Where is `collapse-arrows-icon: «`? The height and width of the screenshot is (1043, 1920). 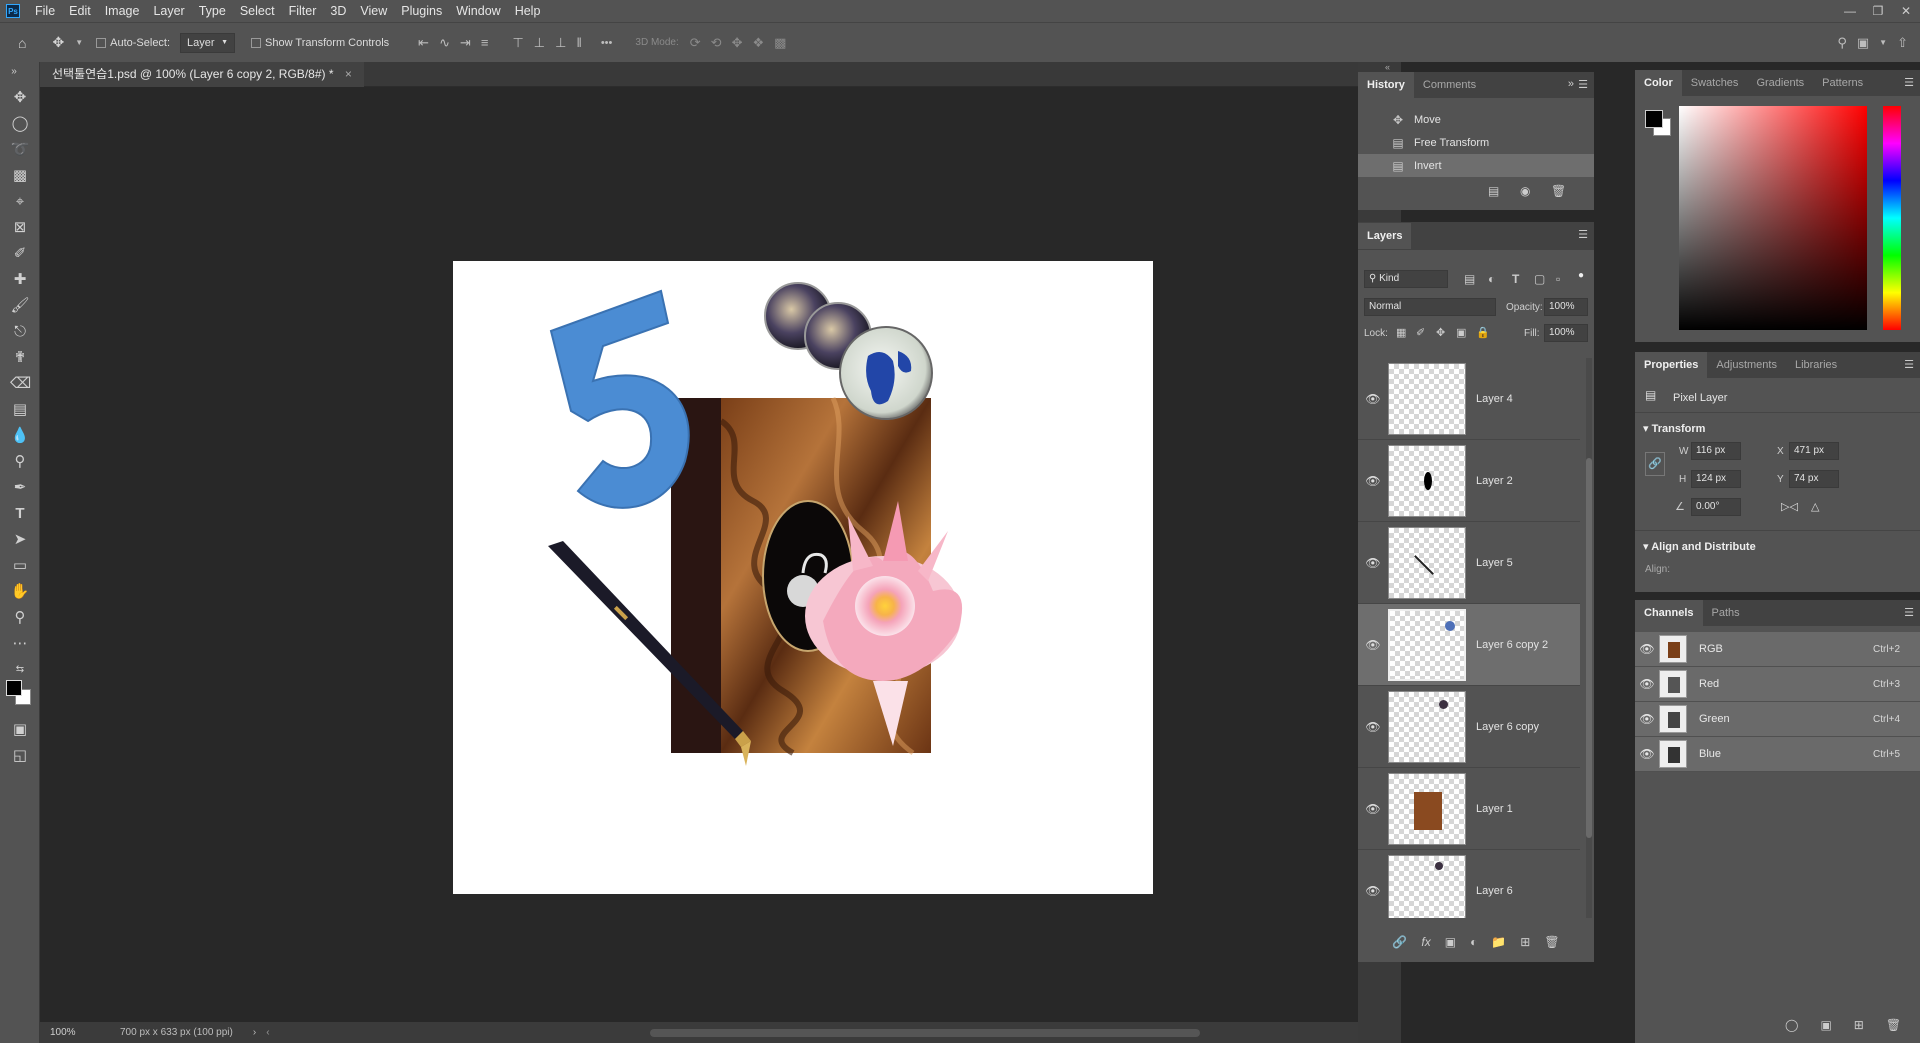
collapse-arrows-icon: « is located at coordinates (1387, 67).